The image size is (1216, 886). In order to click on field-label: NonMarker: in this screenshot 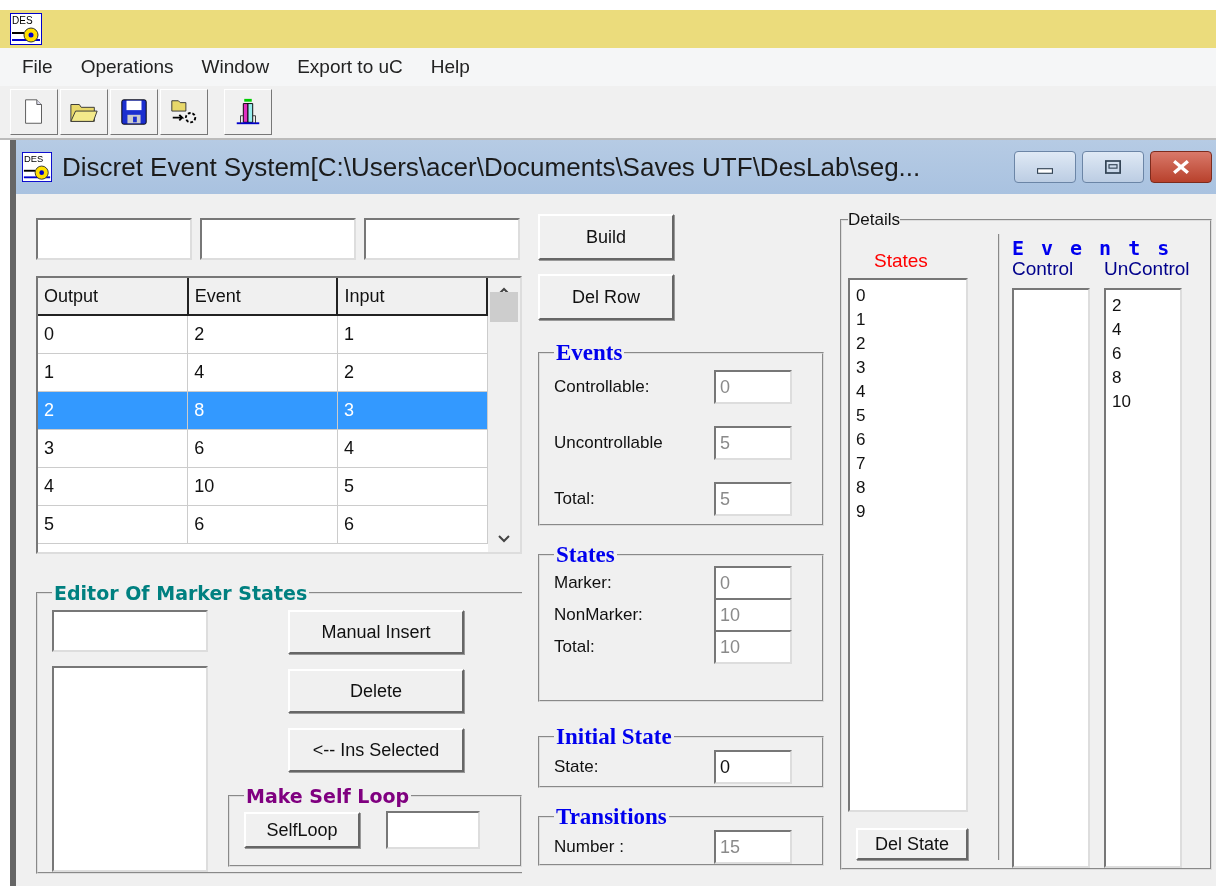, I will do `click(598, 615)`.